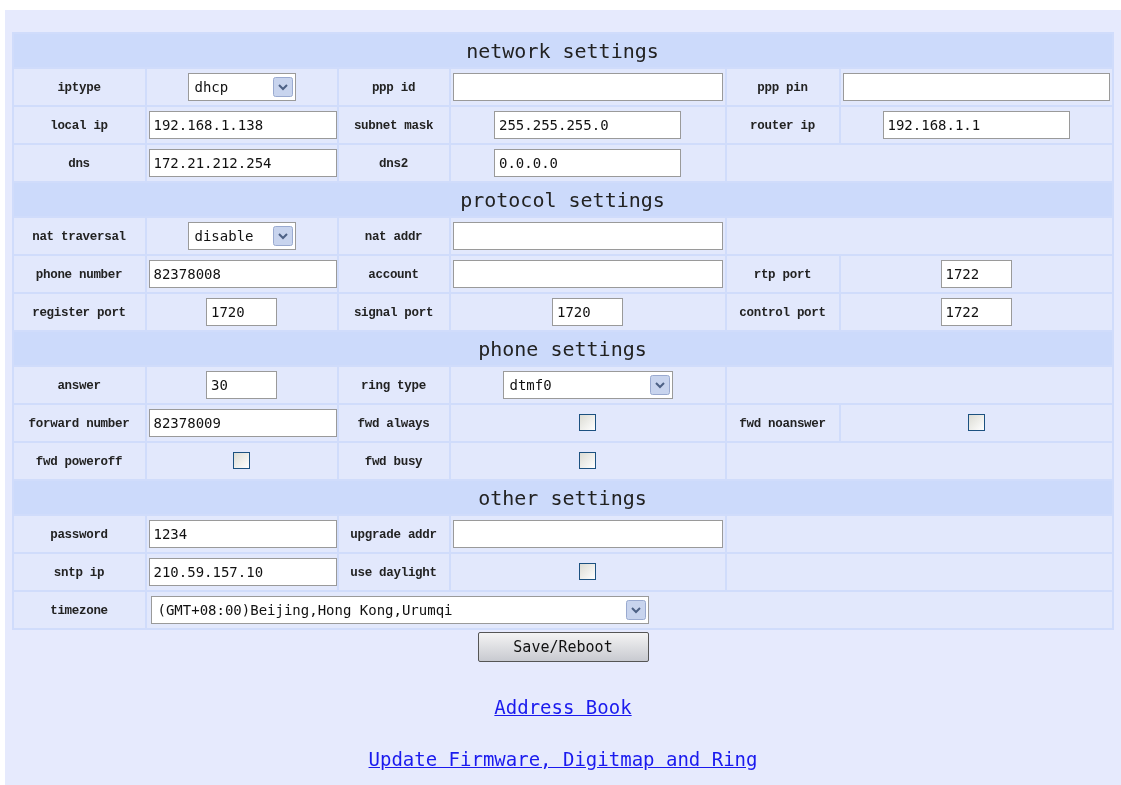  Describe the element at coordinates (562, 497) in the screenshot. I see `section-title: other settings` at that location.